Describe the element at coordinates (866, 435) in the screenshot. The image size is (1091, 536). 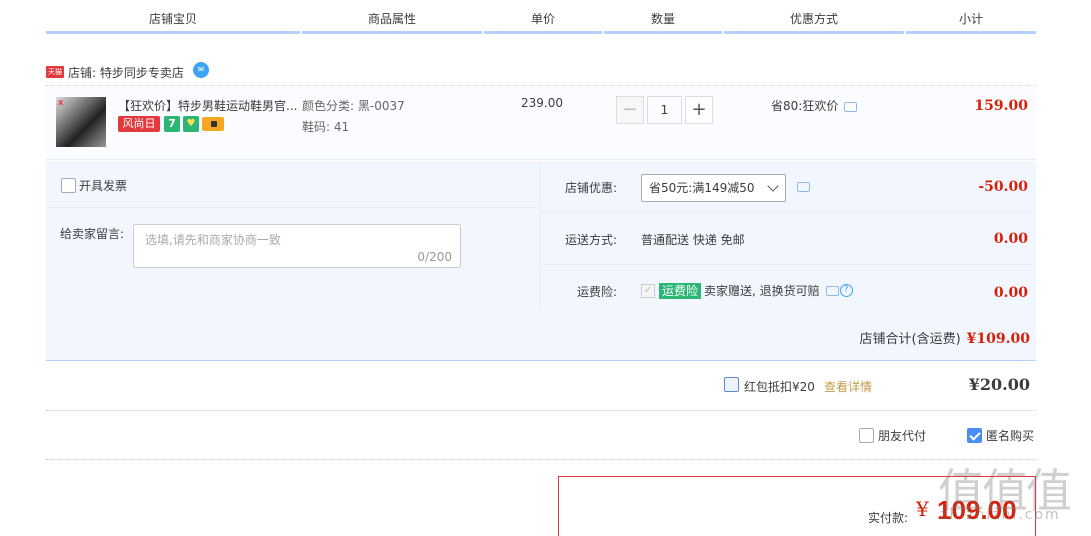
I see `friend-pay-checkbox` at that location.